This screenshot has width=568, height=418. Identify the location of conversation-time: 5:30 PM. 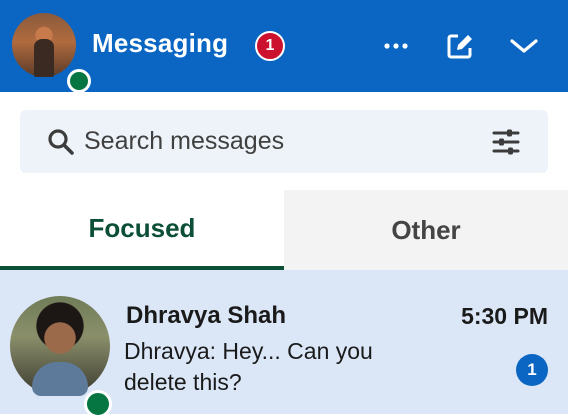
(504, 316).